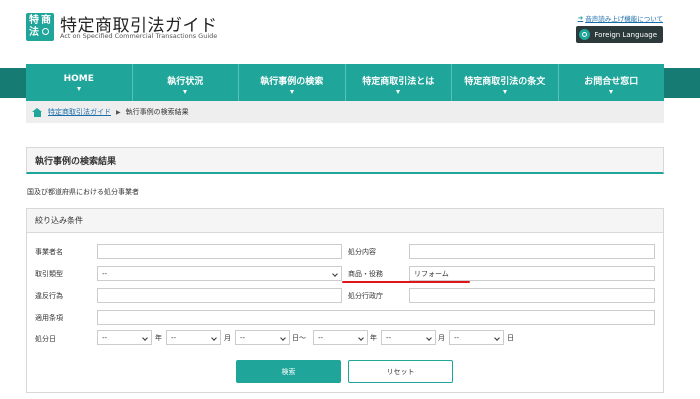 Image resolution: width=700 pixels, height=399 pixels. I want to click on accessibility-link: ➜ 音声読み上げ機能について, so click(620, 18).